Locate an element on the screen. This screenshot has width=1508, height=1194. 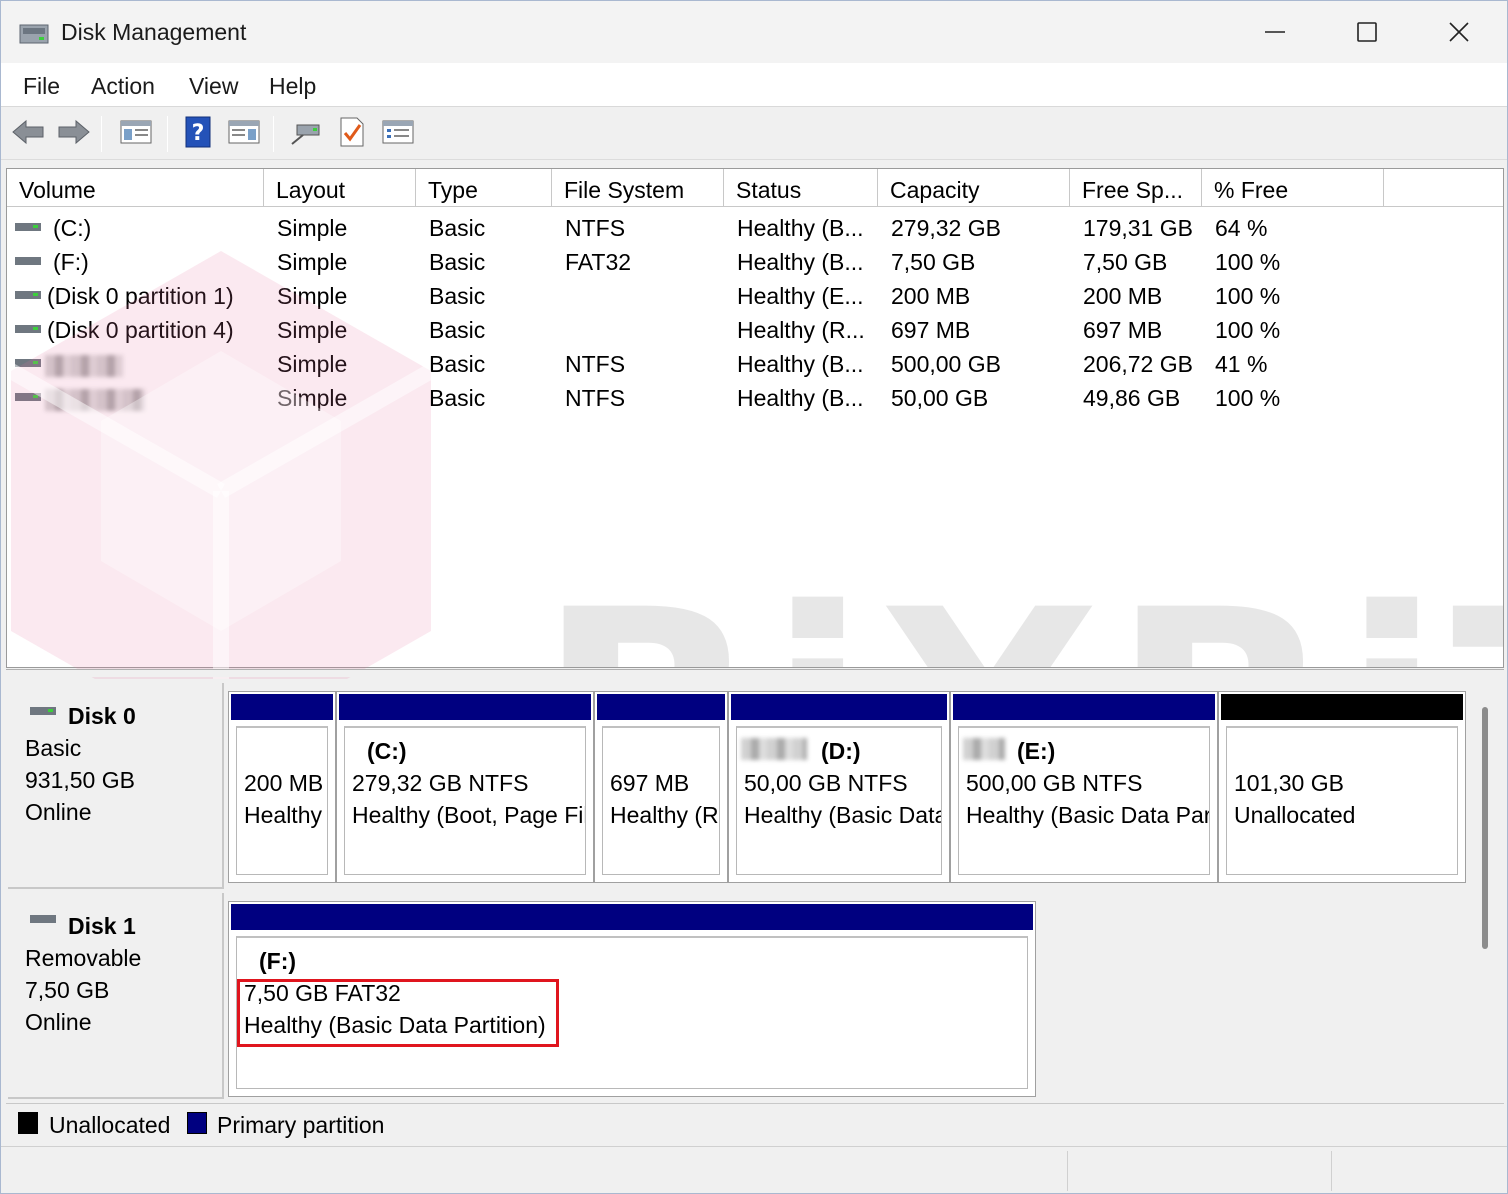
forward-button is located at coordinates (74, 134).